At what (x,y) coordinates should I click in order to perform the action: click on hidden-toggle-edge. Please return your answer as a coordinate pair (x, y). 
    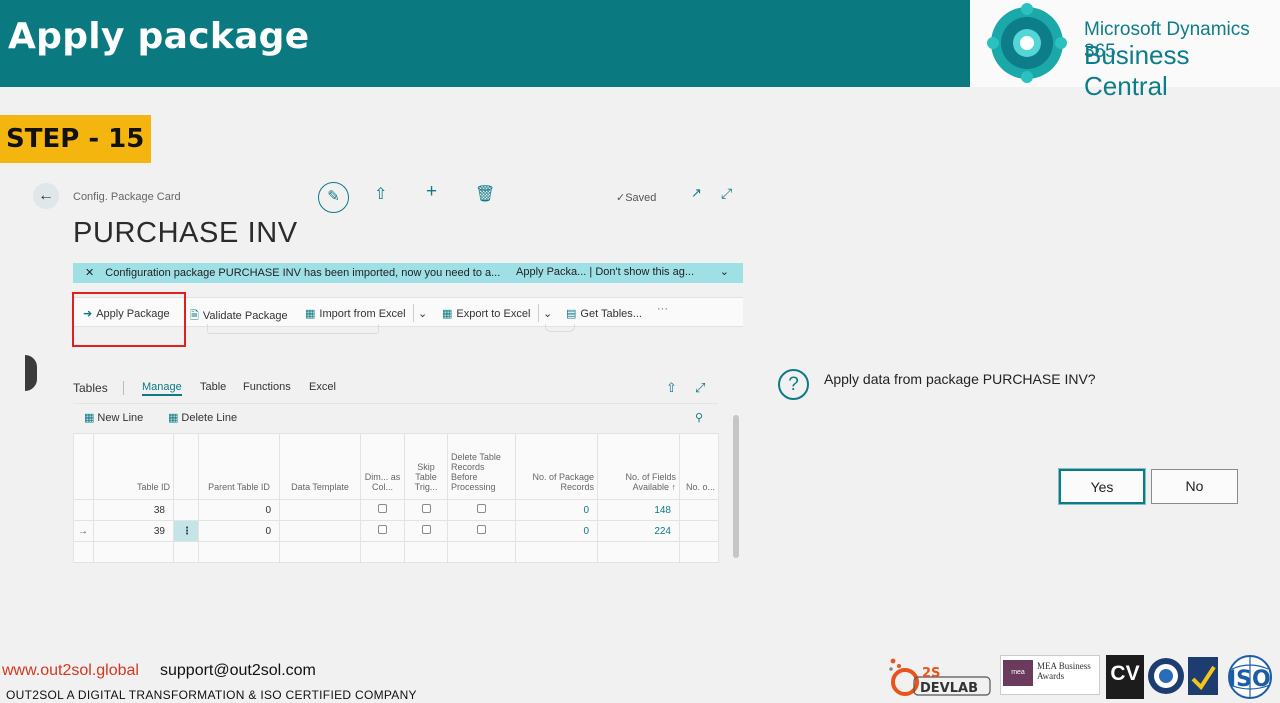
    Looking at the image, I should click on (560, 328).